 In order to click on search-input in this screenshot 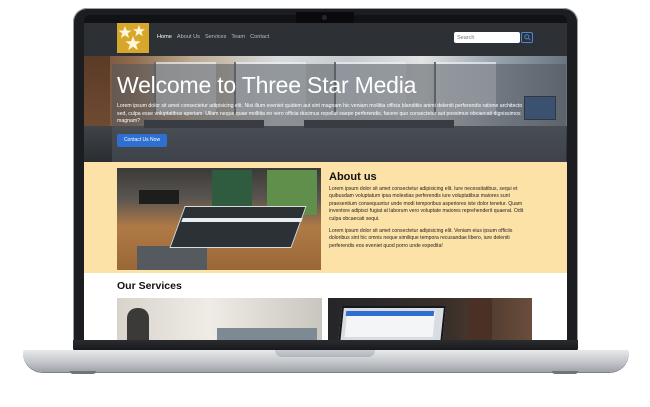, I will do `click(487, 37)`.